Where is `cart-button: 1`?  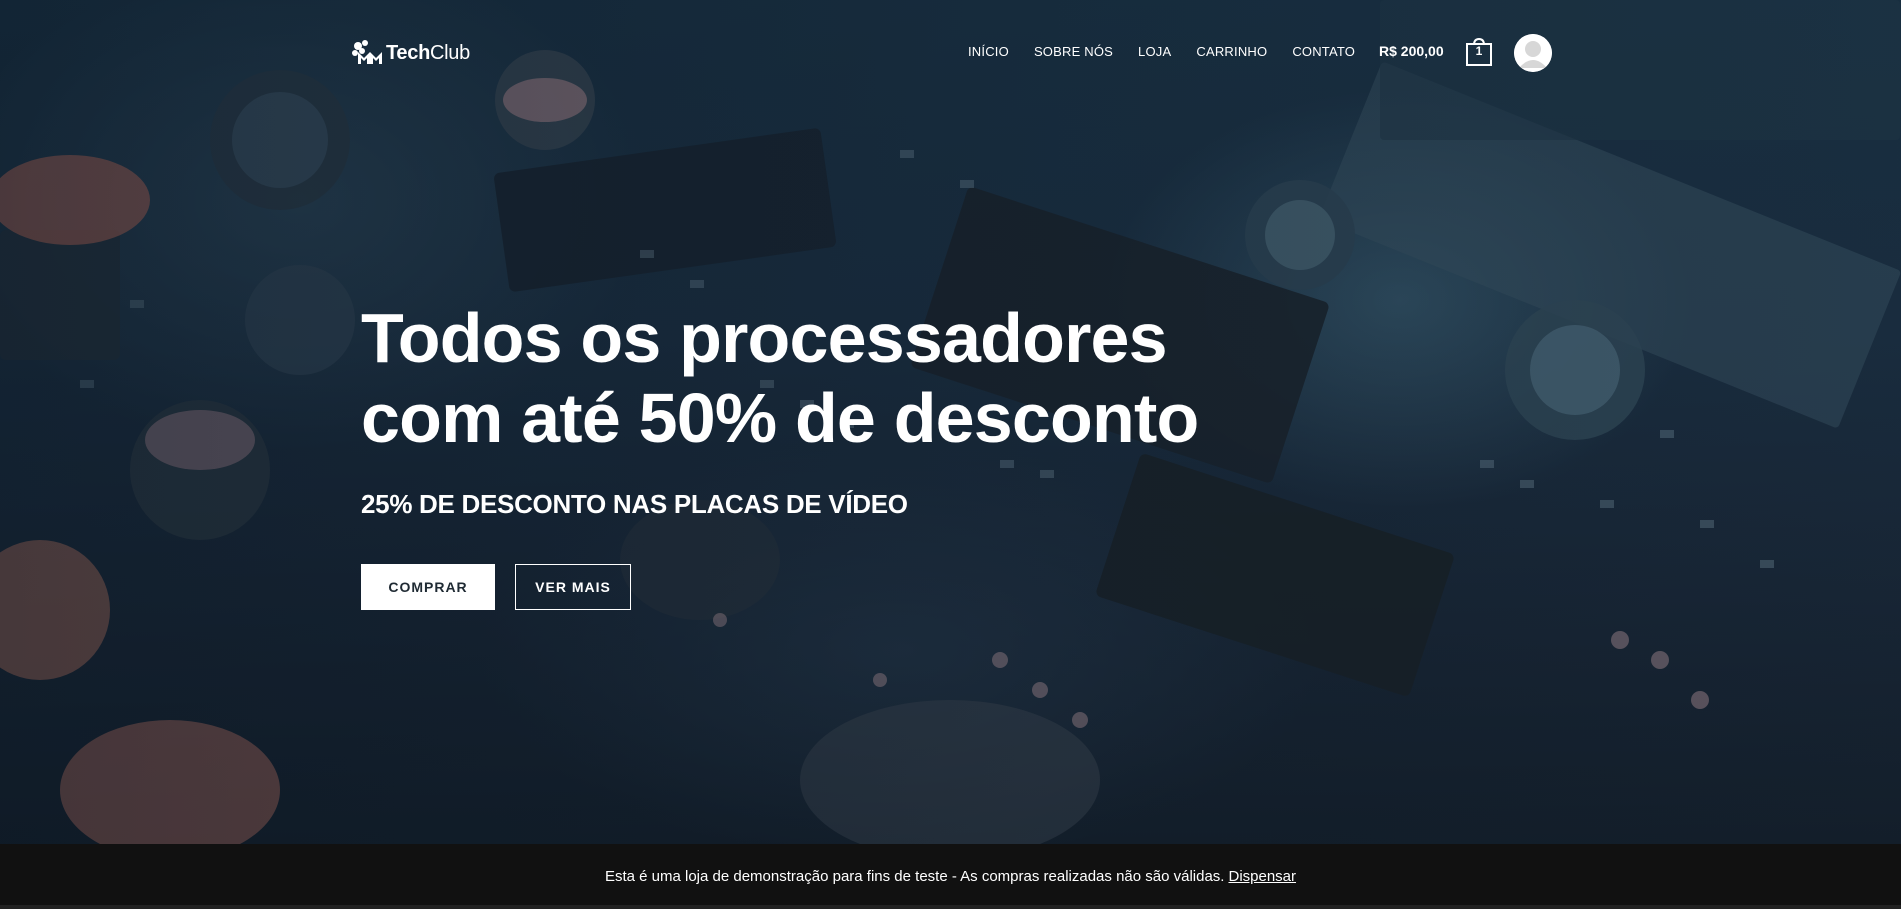 cart-button: 1 is located at coordinates (1479, 51).